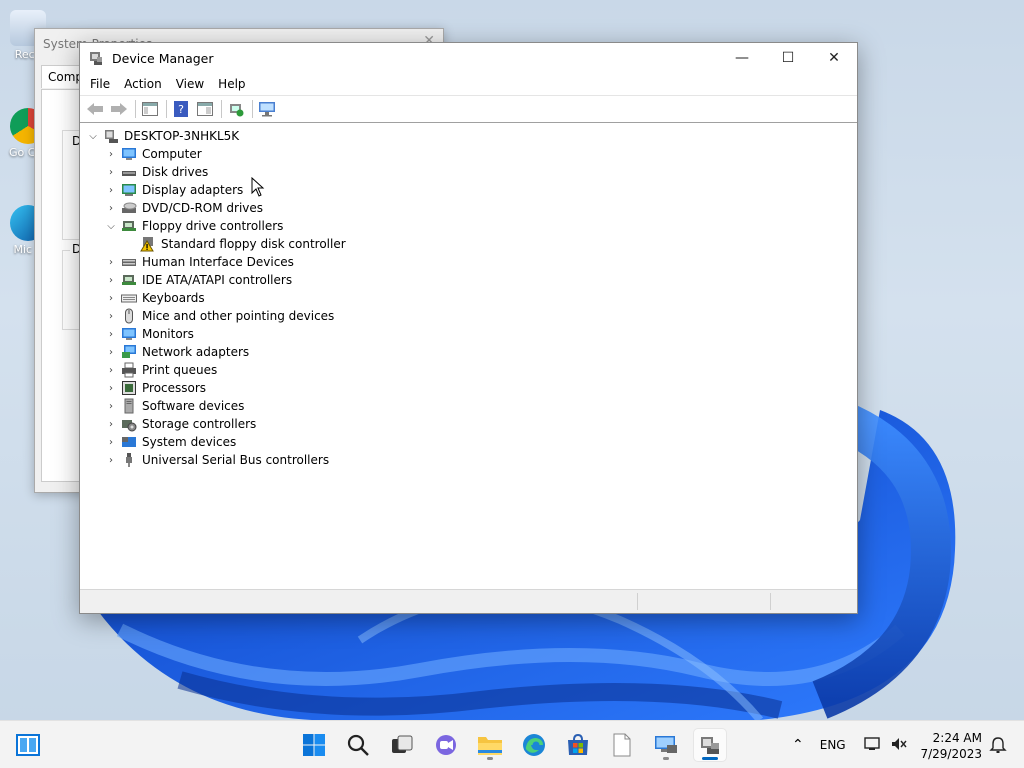 This screenshot has width=1024, height=768. Describe the element at coordinates (111, 136) in the screenshot. I see `computer-root-icon` at that location.